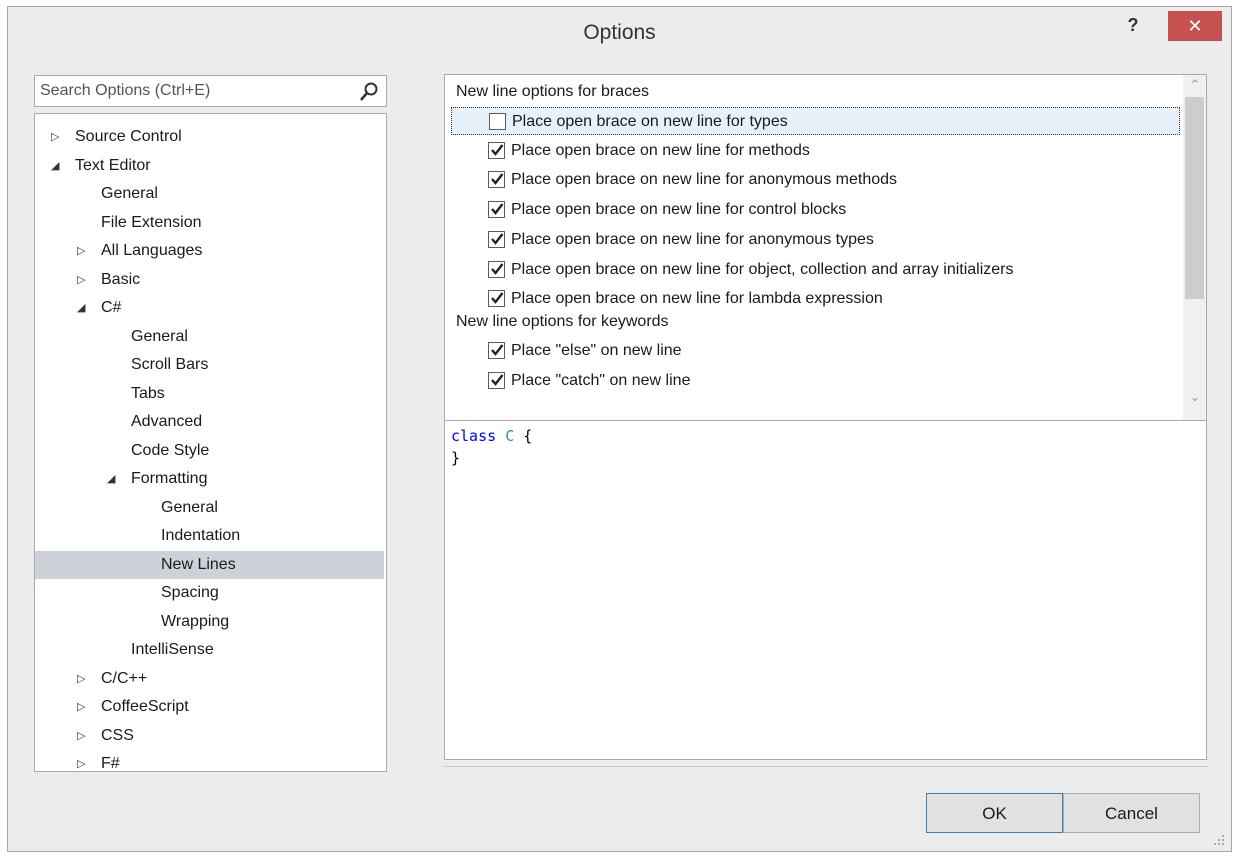  I want to click on cancel-button: Cancel, so click(1131, 813).